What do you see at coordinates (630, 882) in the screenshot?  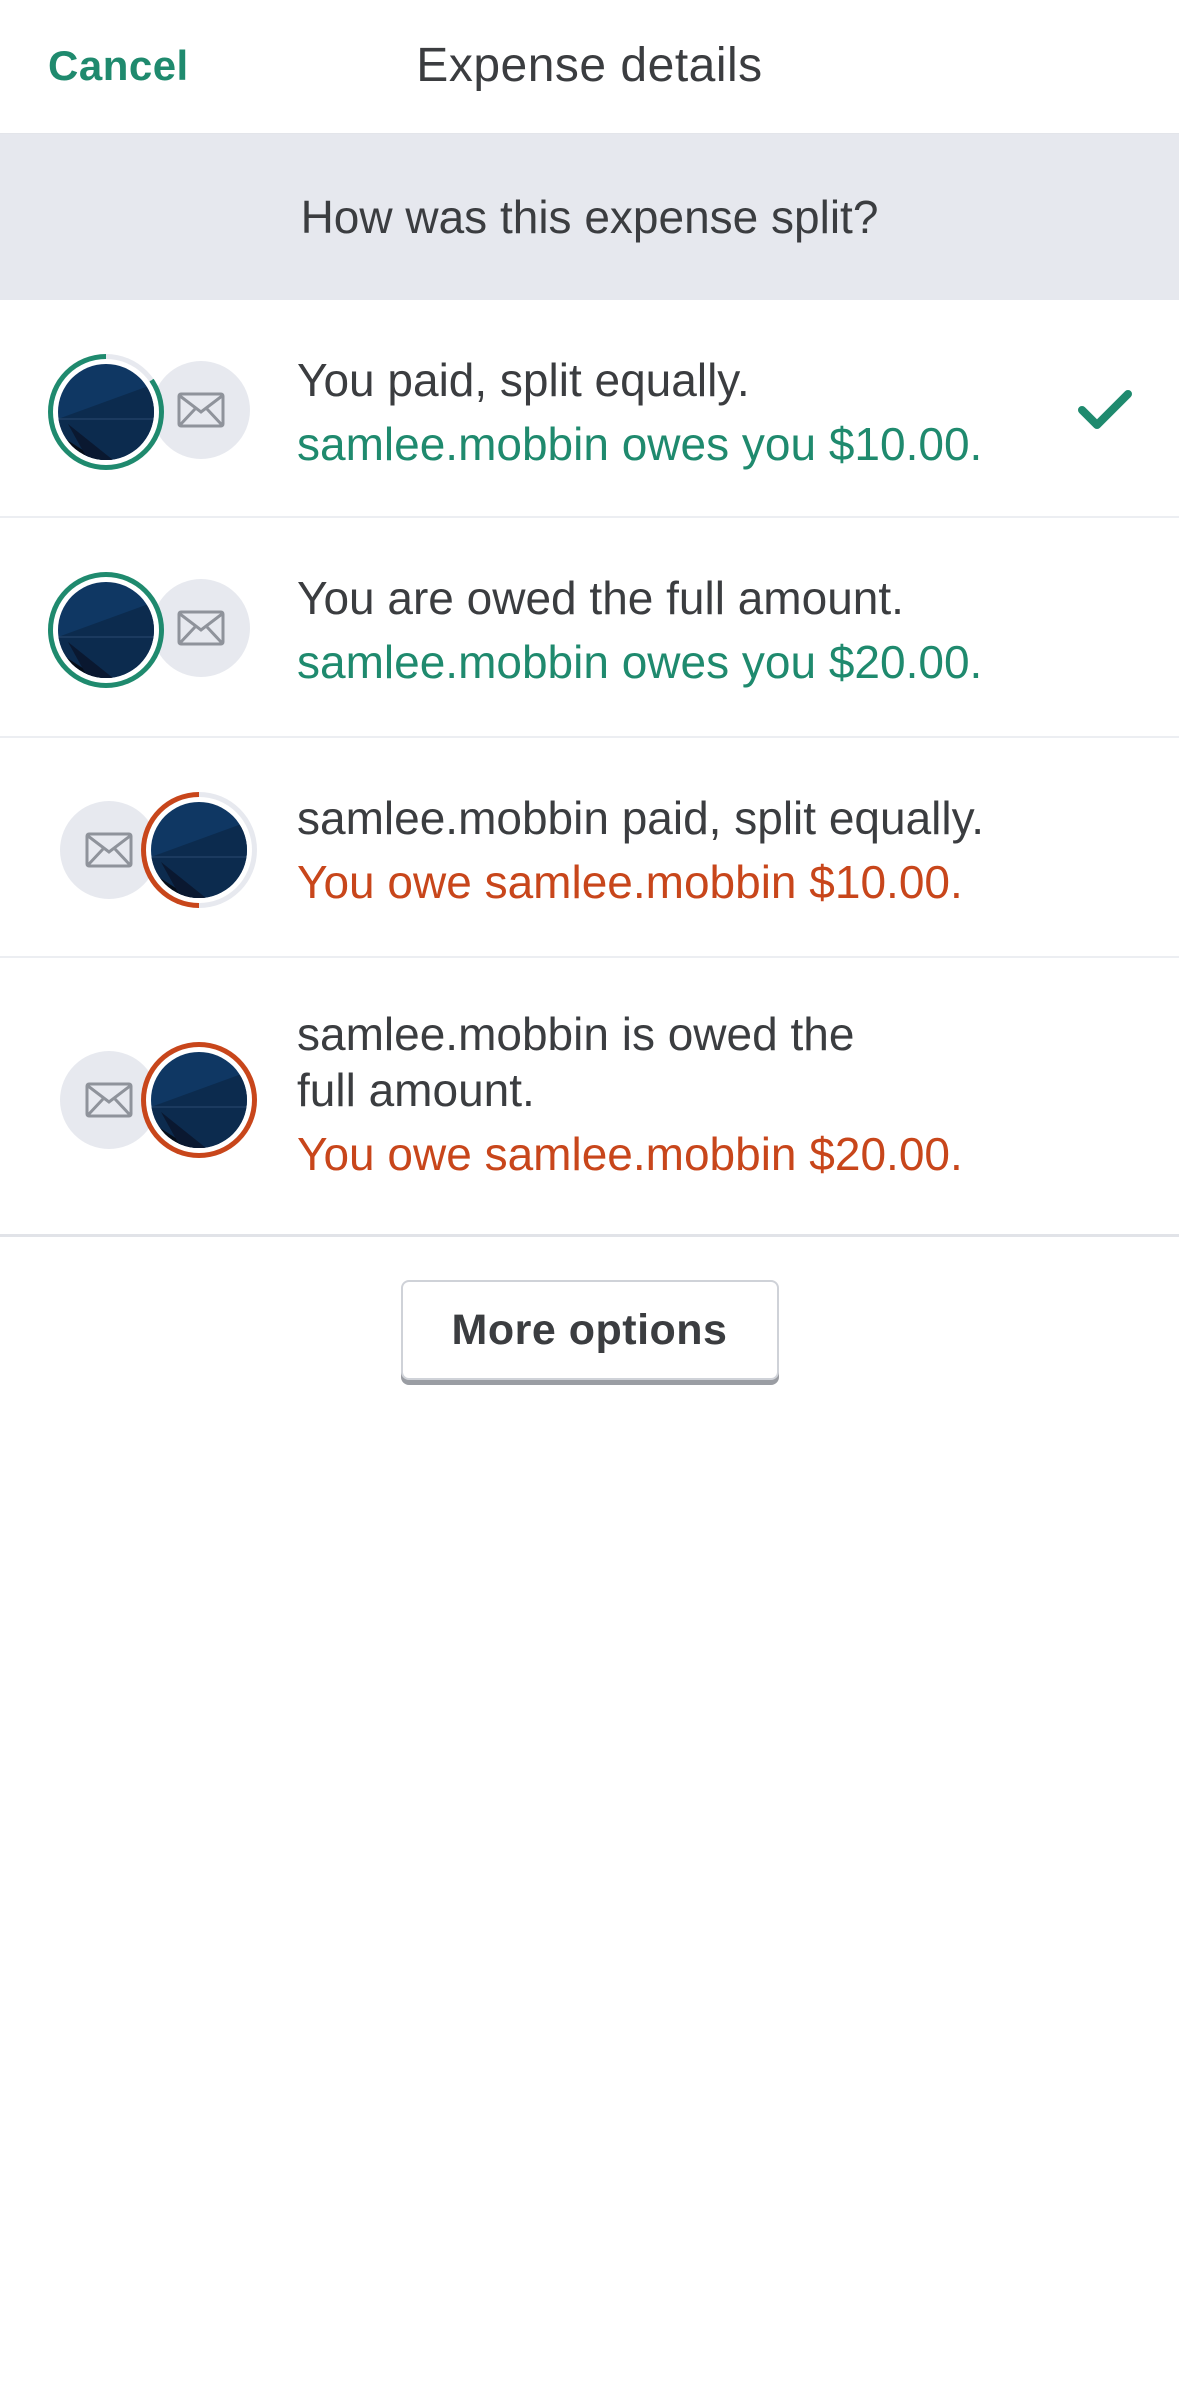 I see `option-balance: You owe samlee.mobbin $10.00.` at bounding box center [630, 882].